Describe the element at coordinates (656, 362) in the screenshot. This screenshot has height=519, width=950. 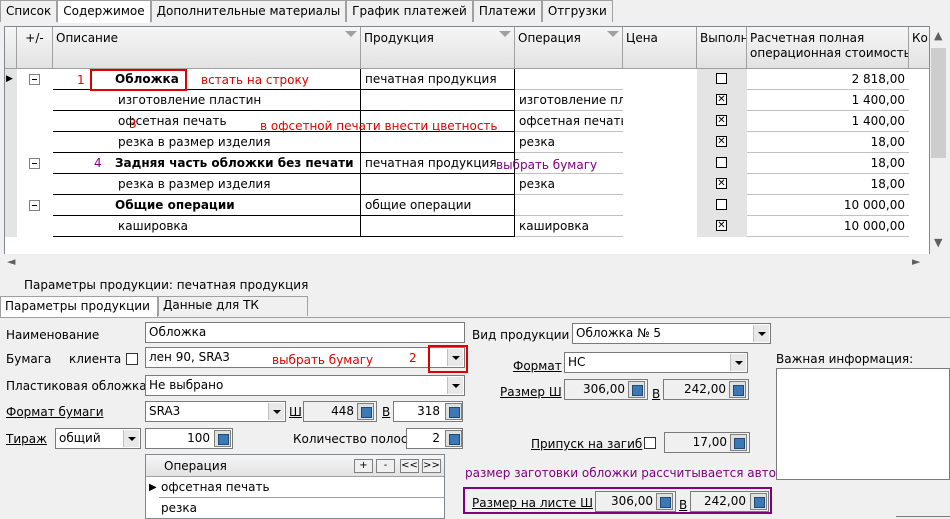
I see `format-select: НС` at that location.